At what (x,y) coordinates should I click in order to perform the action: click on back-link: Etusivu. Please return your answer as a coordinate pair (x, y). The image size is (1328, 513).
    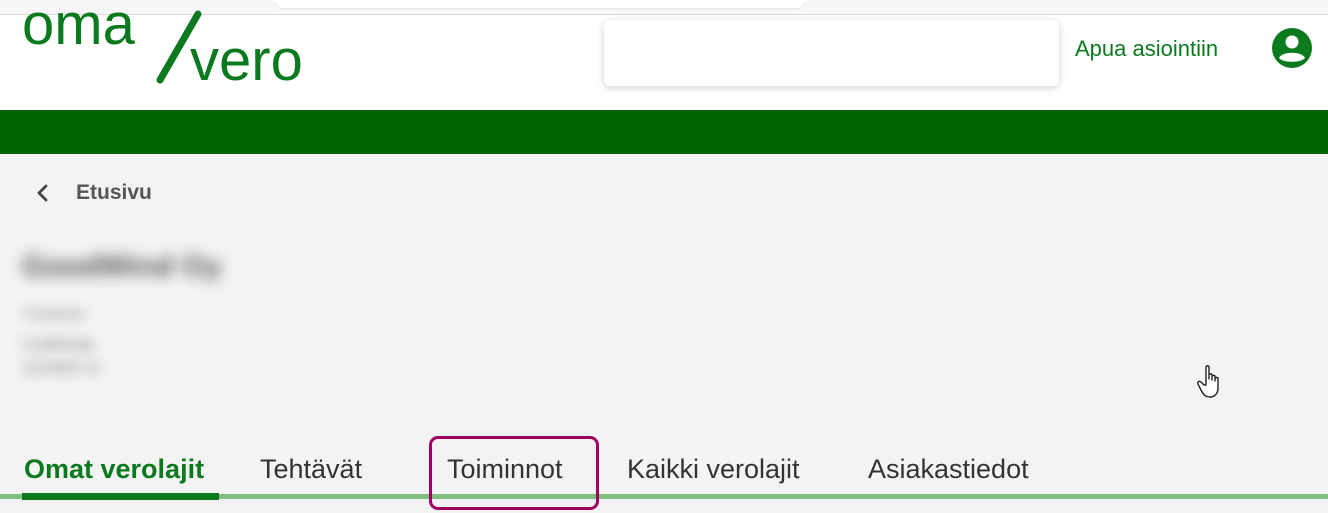
    Looking at the image, I should click on (92, 193).